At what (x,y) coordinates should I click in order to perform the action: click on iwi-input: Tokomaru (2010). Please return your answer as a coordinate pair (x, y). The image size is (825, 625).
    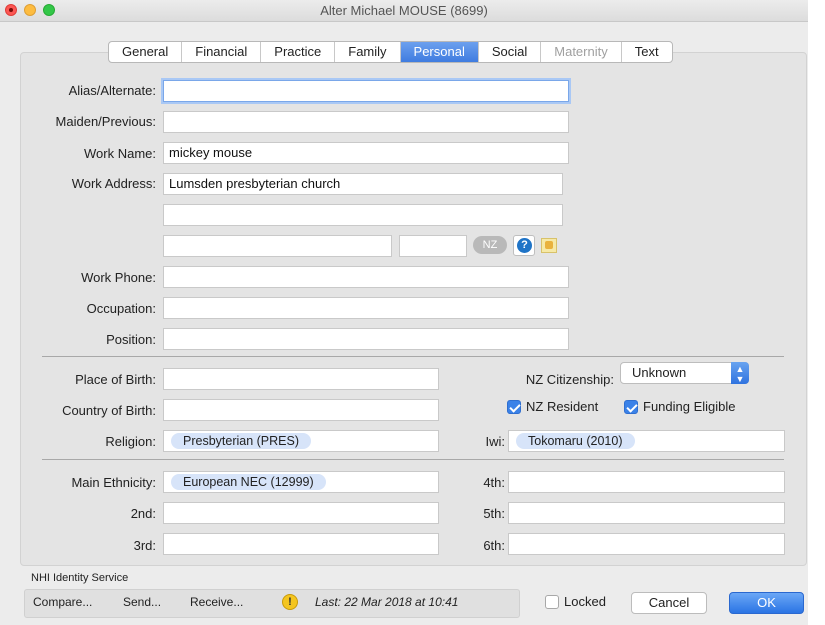
    Looking at the image, I should click on (646, 441).